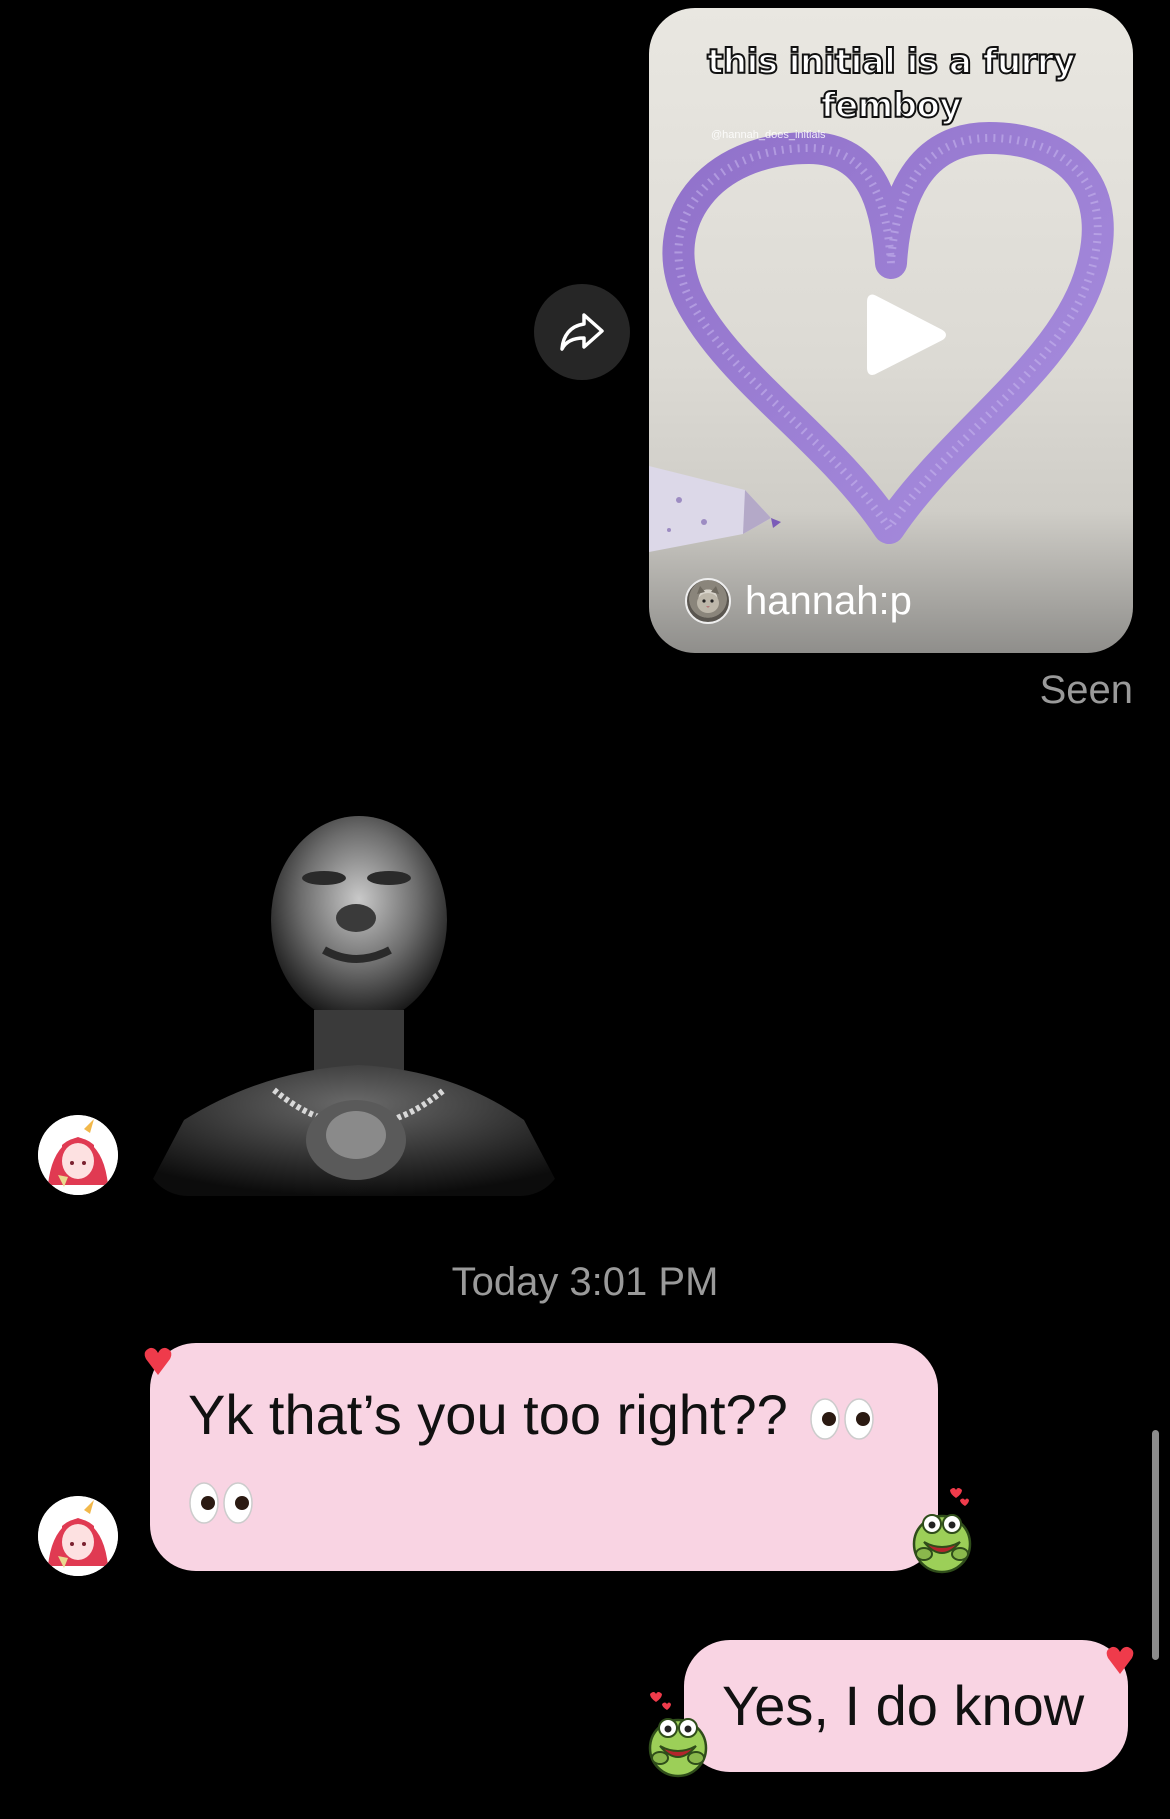 The width and height of the screenshot is (1170, 1819). I want to click on share-icon, so click(582, 332).